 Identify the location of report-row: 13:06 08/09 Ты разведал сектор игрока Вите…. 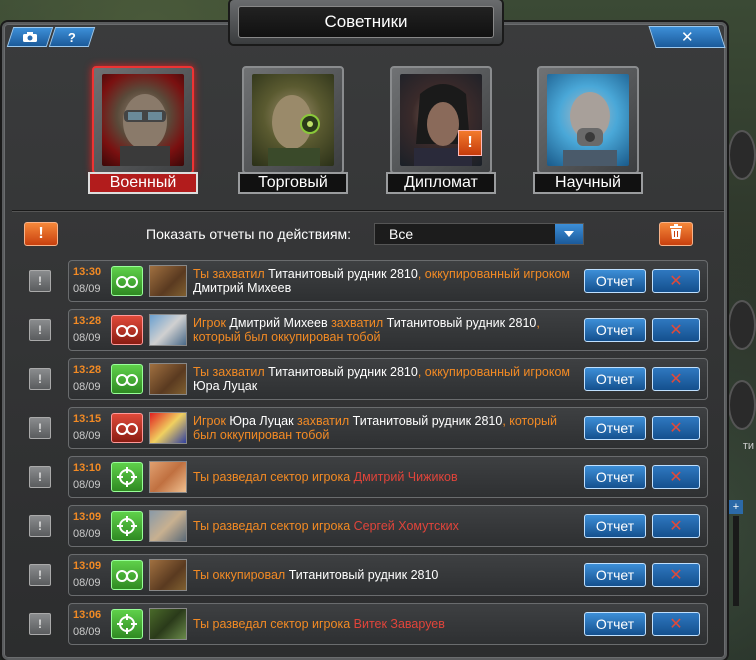
(388, 624).